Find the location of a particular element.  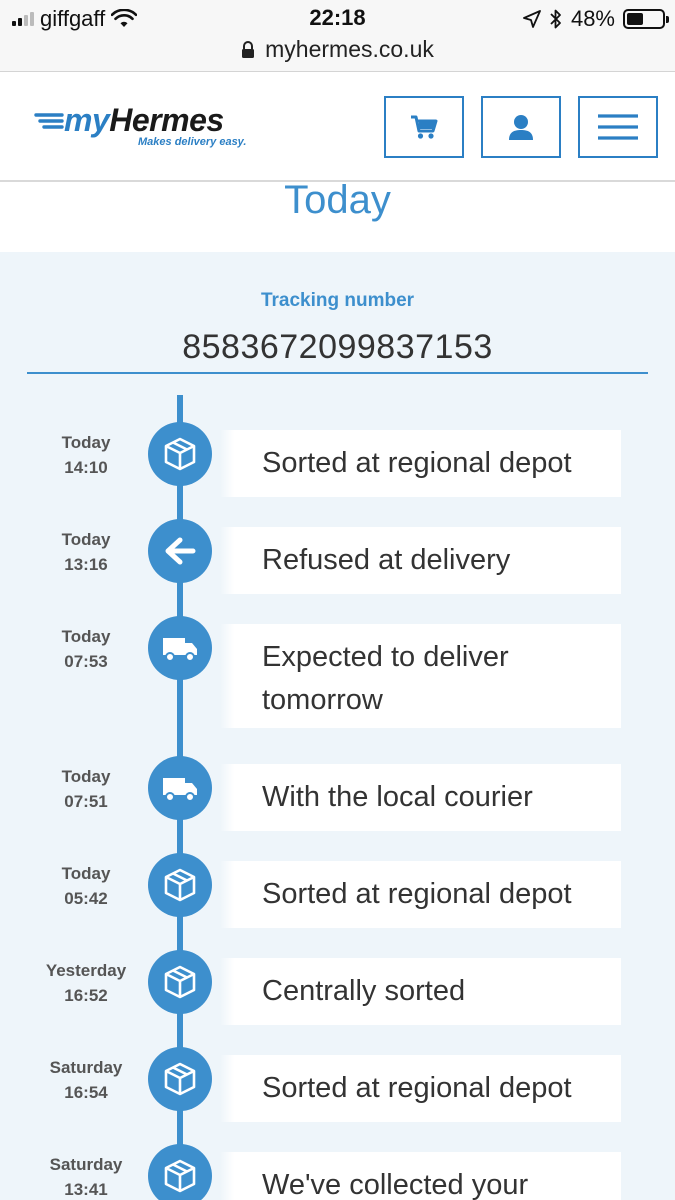

logo-tagline: Makes delivery easy. is located at coordinates (192, 142).